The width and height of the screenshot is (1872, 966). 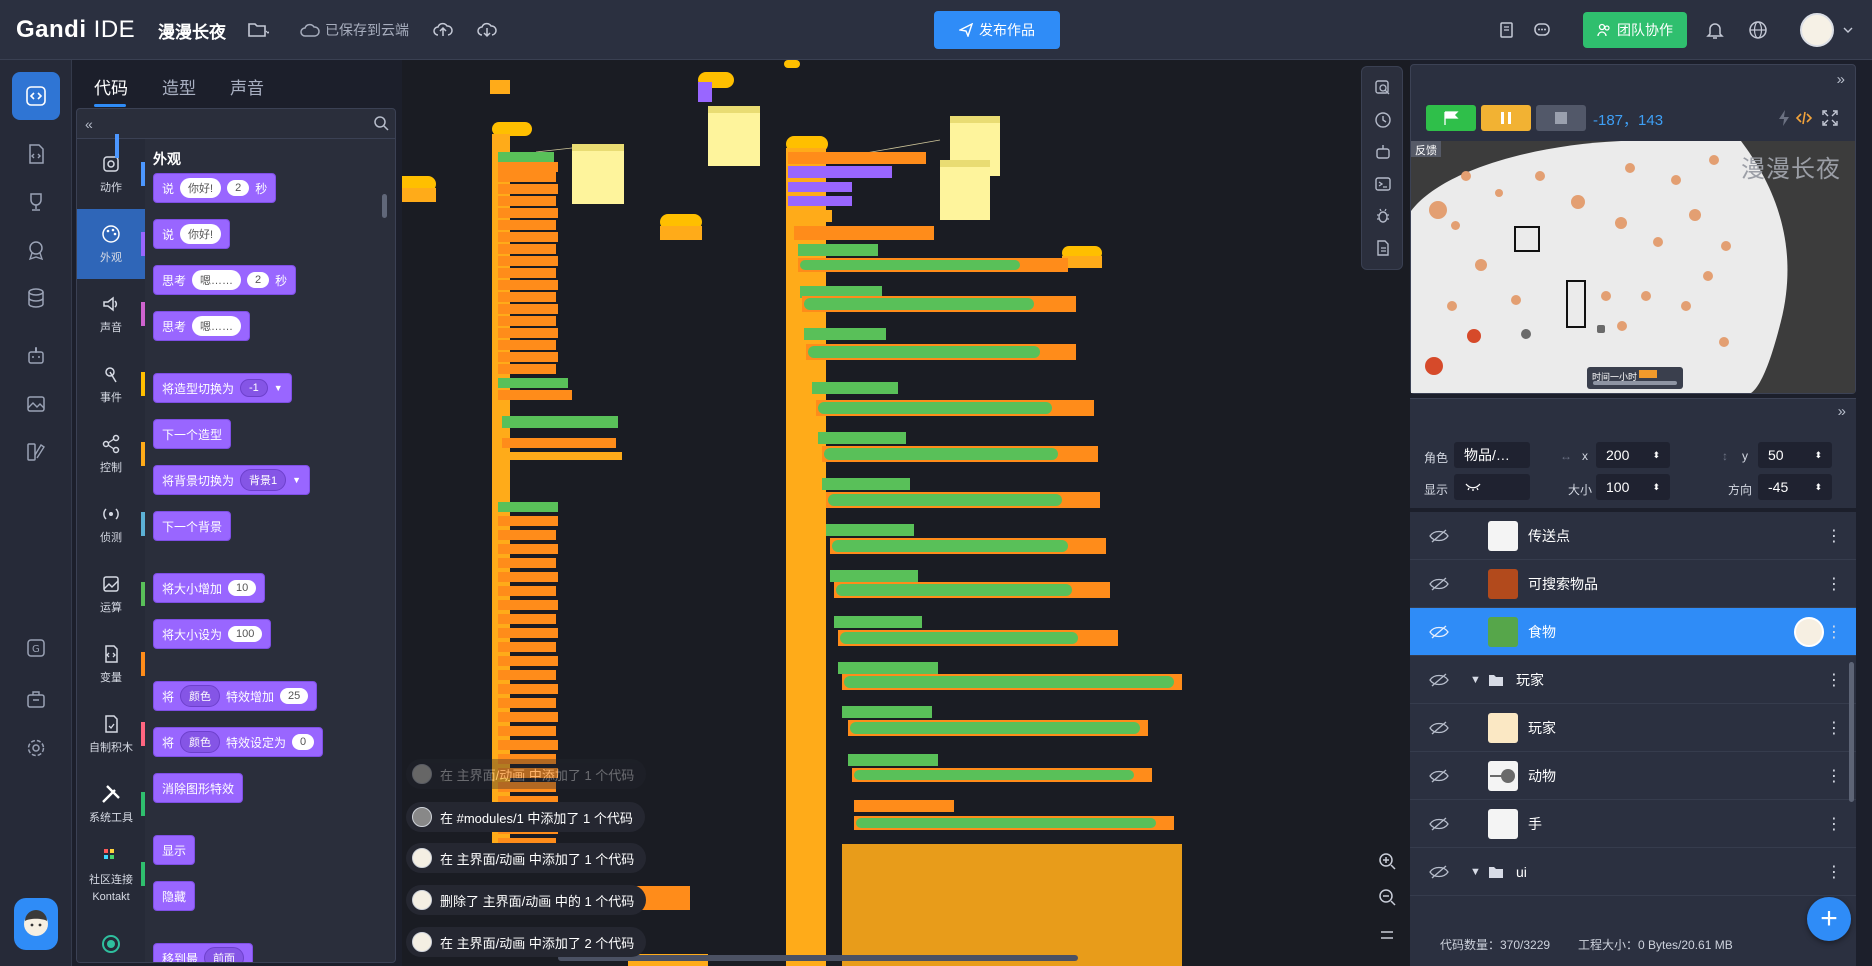 I want to click on app-logo: Gandi IDE, so click(x=75, y=30).